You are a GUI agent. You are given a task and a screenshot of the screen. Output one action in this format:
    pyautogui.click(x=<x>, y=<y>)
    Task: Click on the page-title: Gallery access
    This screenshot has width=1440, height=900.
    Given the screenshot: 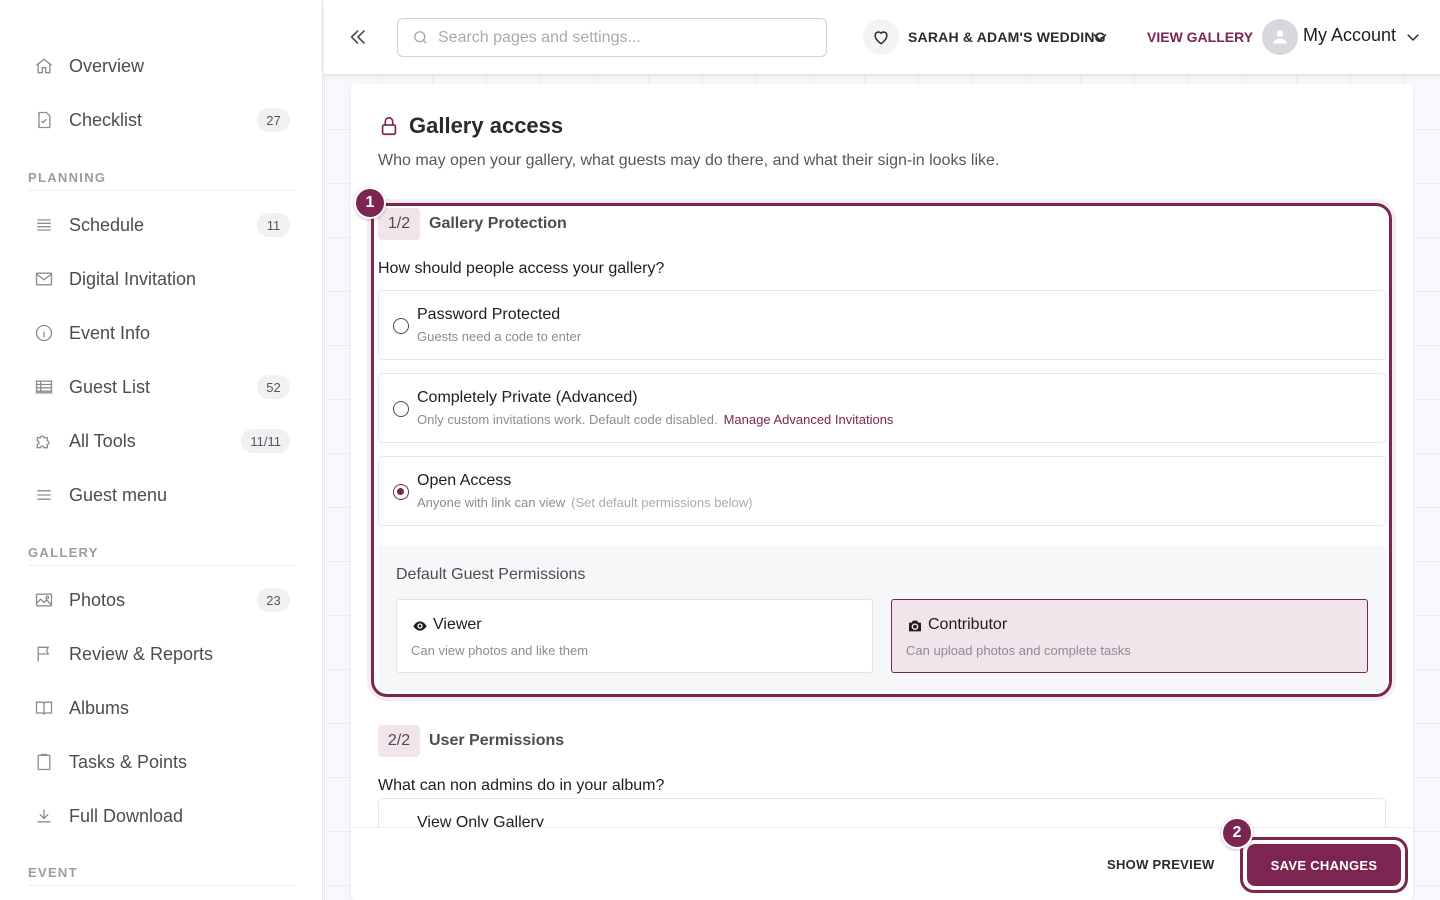 What is the action you would take?
    pyautogui.click(x=486, y=125)
    